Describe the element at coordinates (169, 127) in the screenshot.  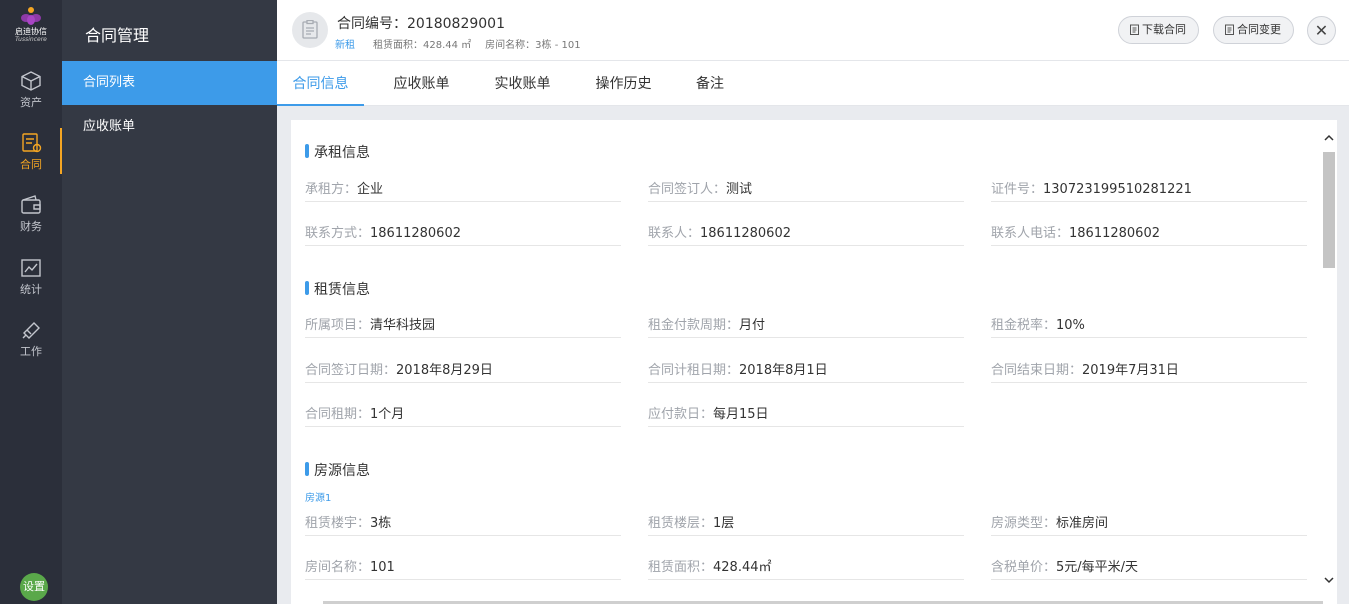
I see `subnav-item-receivables: 应收账单` at that location.